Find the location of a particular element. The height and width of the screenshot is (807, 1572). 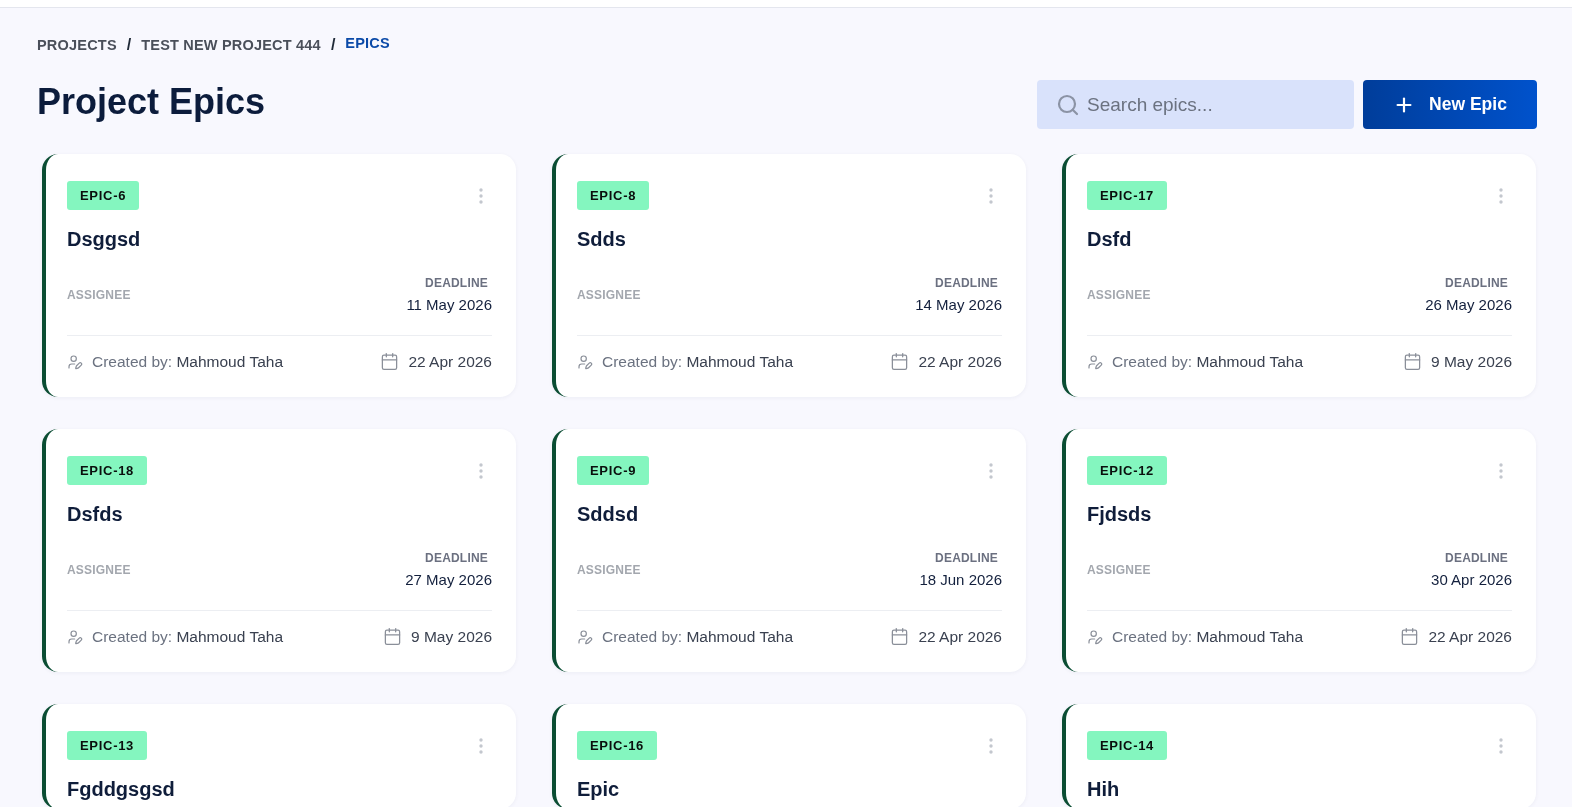

epic-key-badge: EPIC-18 is located at coordinates (107, 470).